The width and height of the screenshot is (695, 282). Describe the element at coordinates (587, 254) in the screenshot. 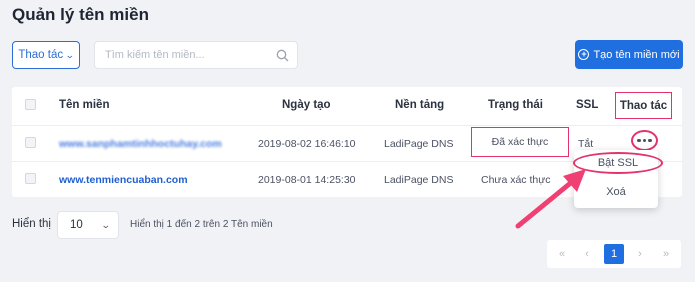

I see `prev-page-button: ‹` at that location.